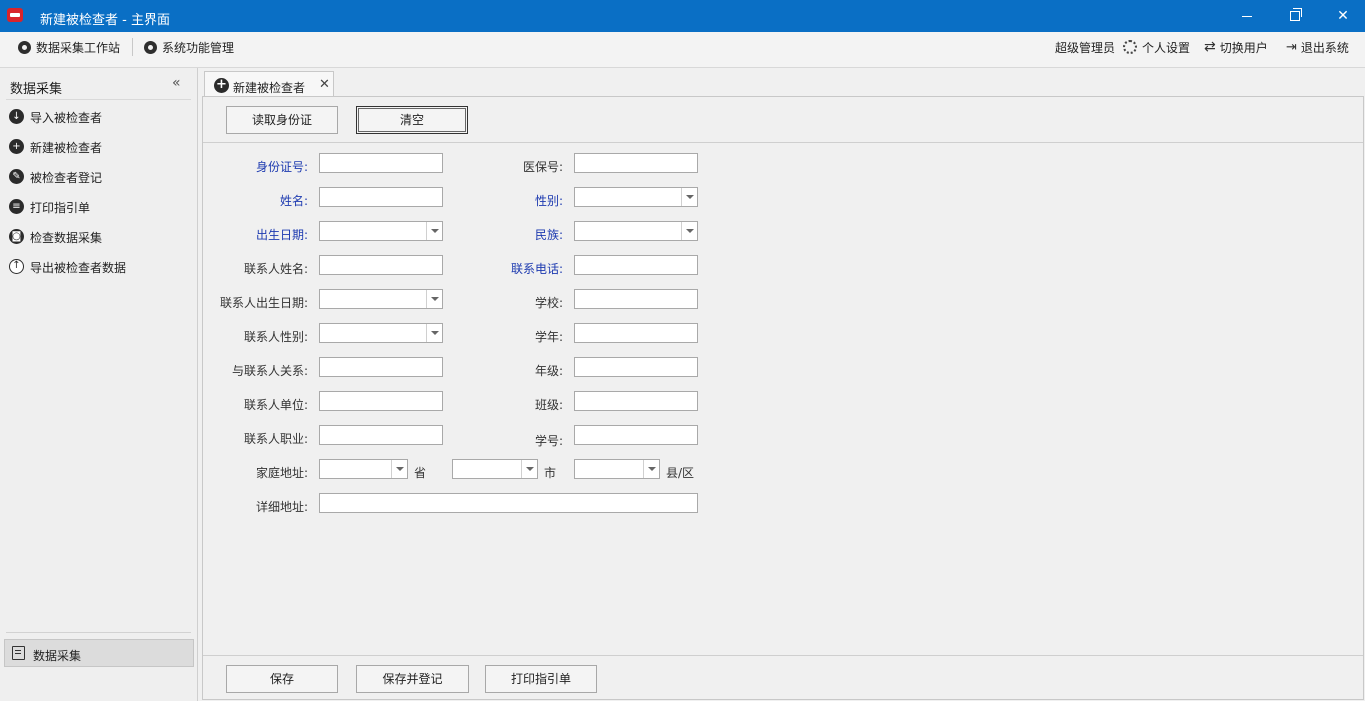 Image resolution: width=1365 pixels, height=701 pixels. Describe the element at coordinates (105, 20) in the screenshot. I see `window-title: 新建被检查者 - 主界面` at that location.